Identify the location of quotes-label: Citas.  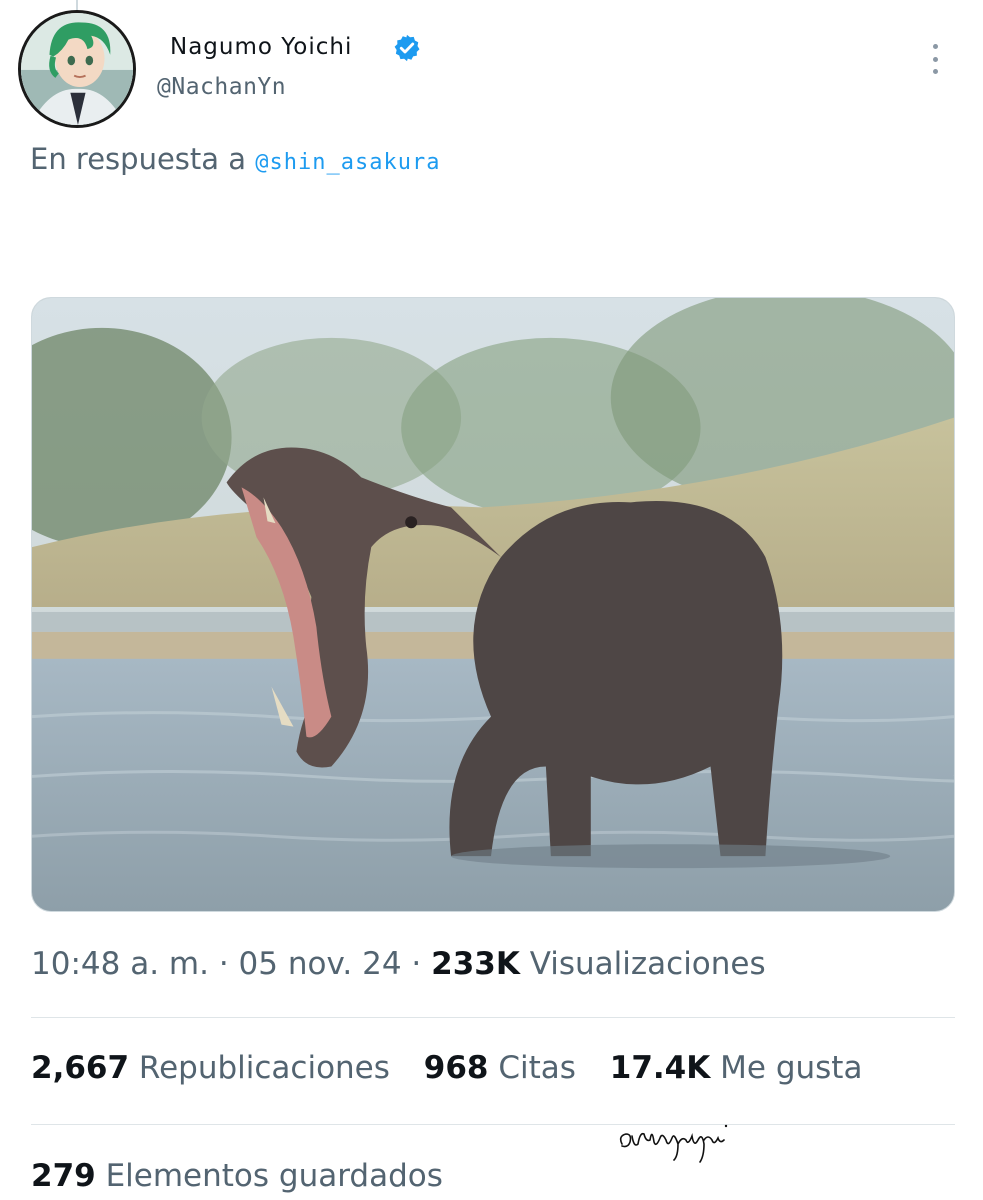
(537, 1068).